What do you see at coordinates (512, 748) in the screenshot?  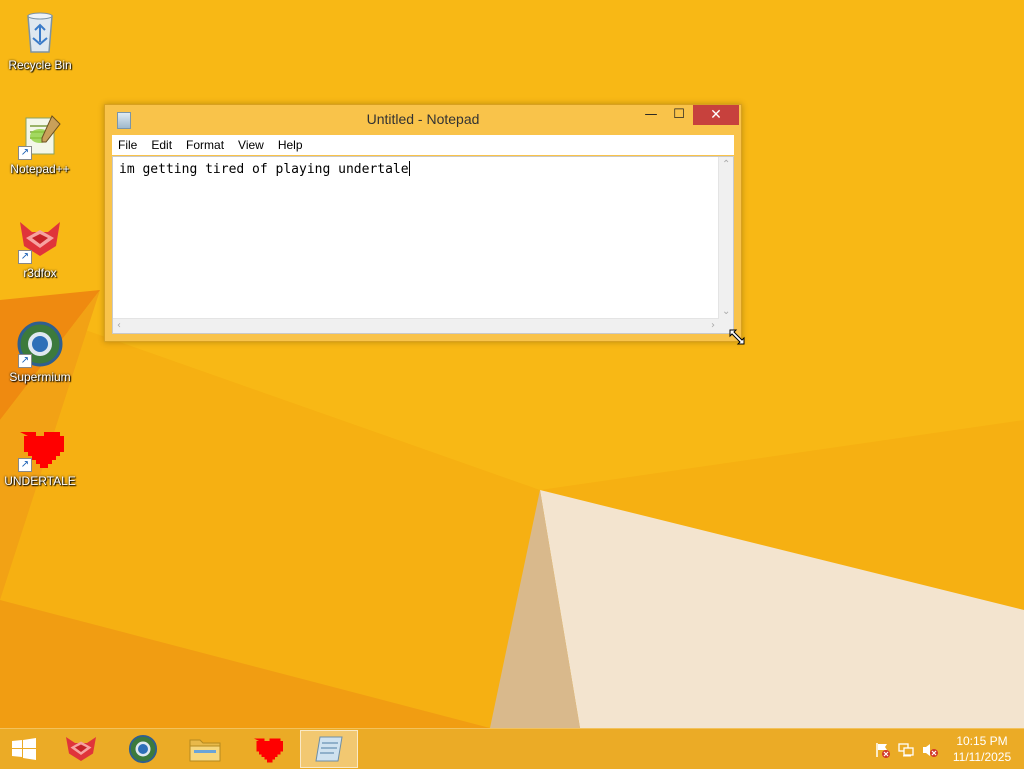 I see `taskbar: 10:15 PM 11/11/2025` at bounding box center [512, 748].